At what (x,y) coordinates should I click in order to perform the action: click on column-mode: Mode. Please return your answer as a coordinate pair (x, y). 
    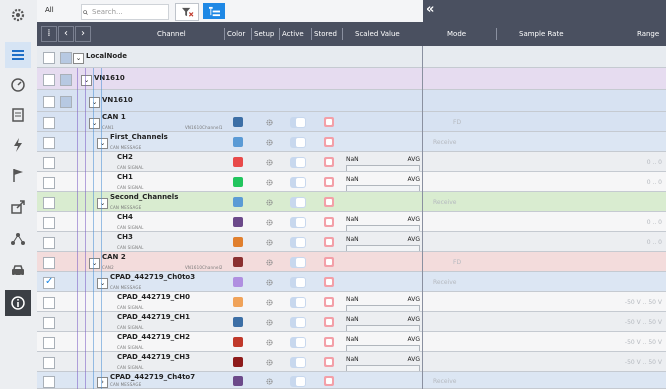
    Looking at the image, I should click on (456, 34).